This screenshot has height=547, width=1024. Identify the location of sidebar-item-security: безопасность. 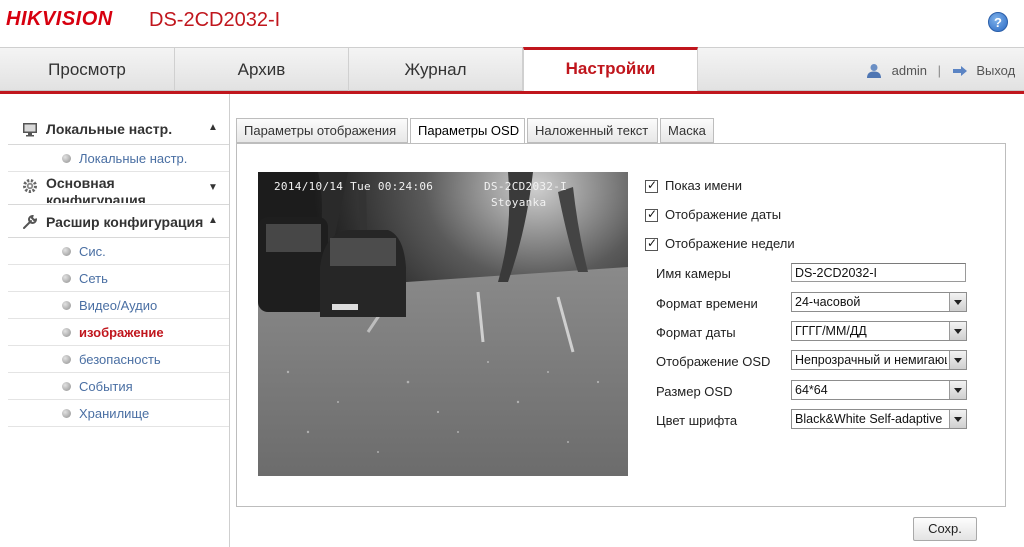
(118, 359).